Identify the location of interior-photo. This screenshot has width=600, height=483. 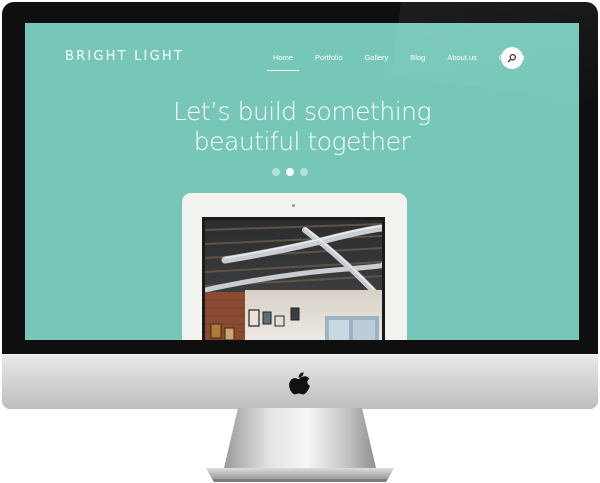
(293, 280).